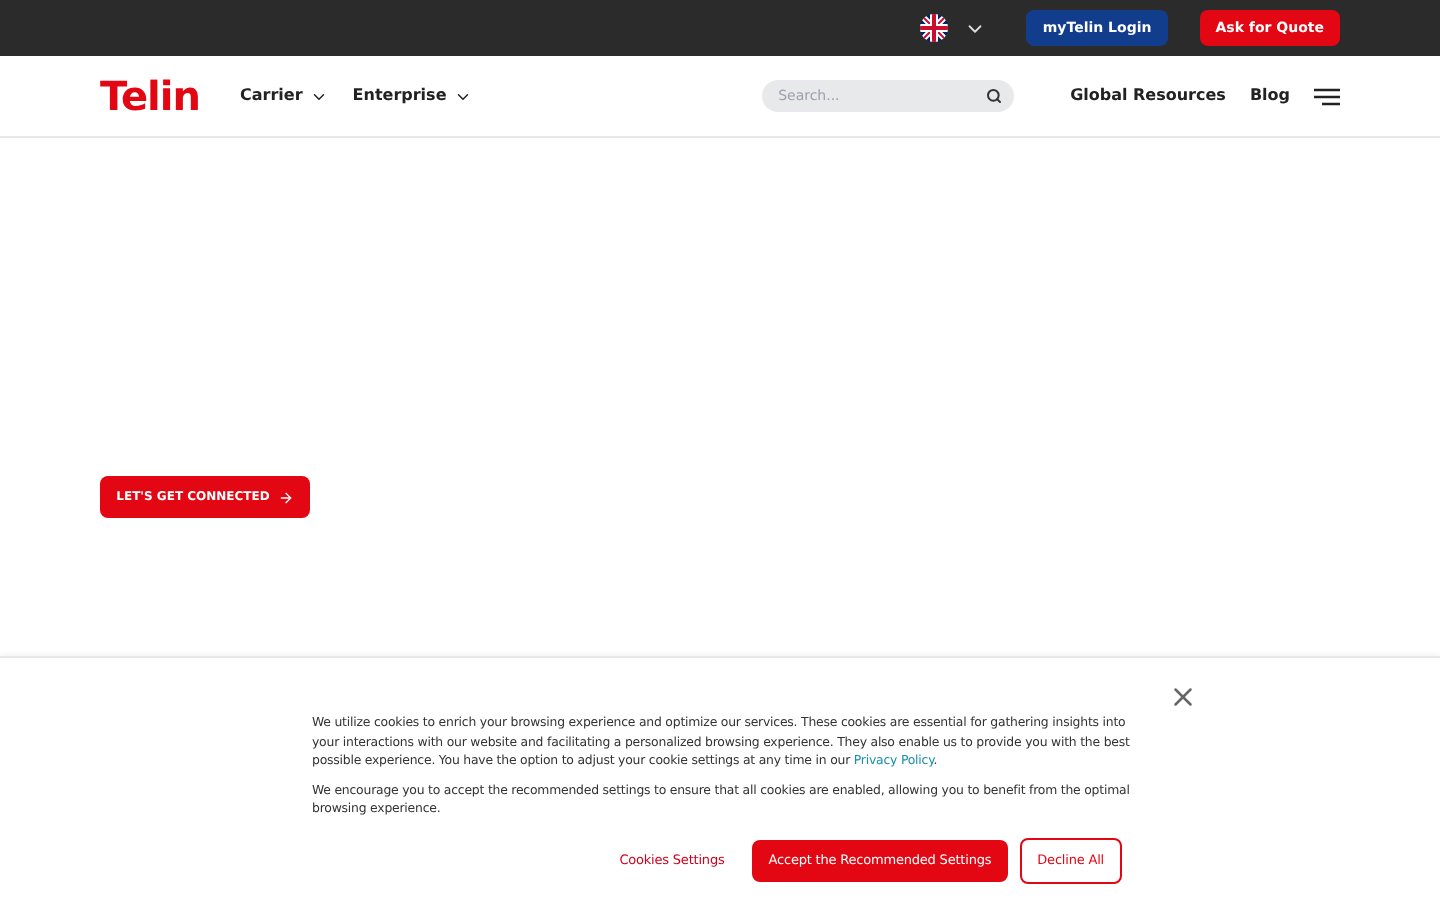 Image resolution: width=1440 pixels, height=900 pixels. I want to click on nav-link: Blog, so click(1269, 96).